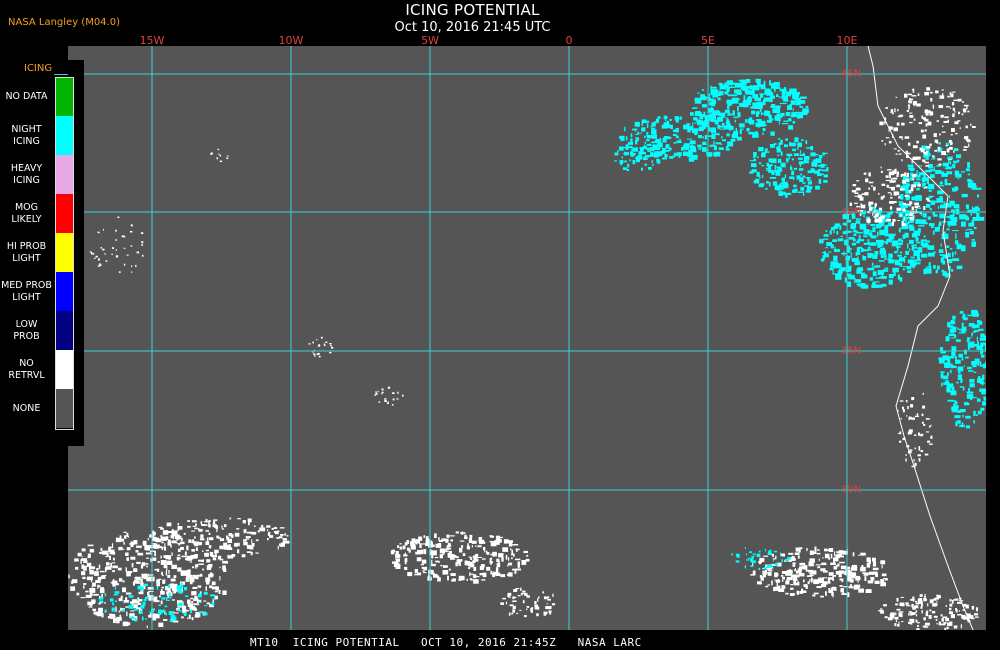  Describe the element at coordinates (42, 252) in the screenshot. I see `legend-item: HI PROB LIGHT` at that location.